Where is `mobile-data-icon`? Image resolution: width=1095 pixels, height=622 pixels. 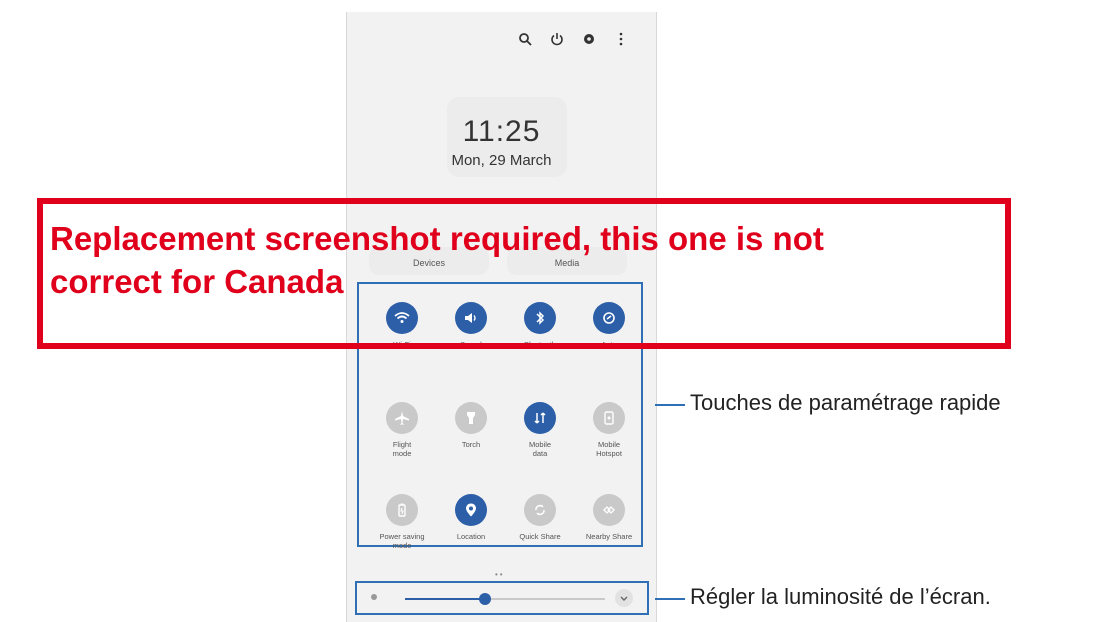
mobile-data-icon is located at coordinates (540, 418).